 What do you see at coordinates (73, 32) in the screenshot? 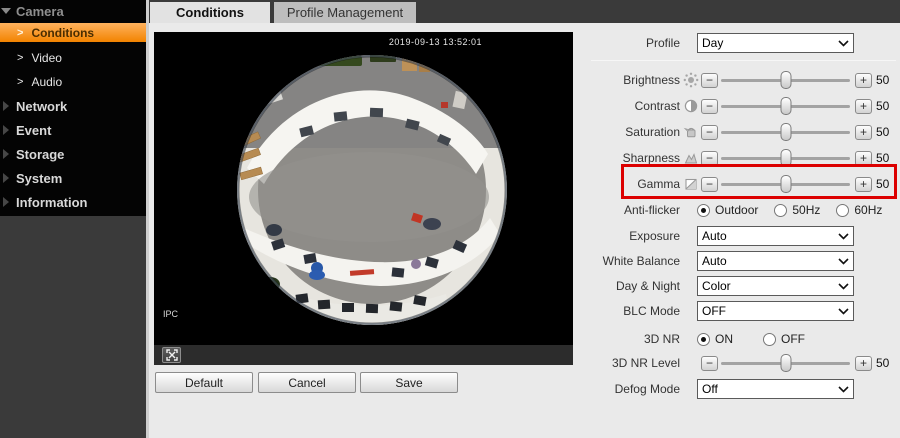
I see `sidebar-item-conditions: > Conditions` at bounding box center [73, 32].